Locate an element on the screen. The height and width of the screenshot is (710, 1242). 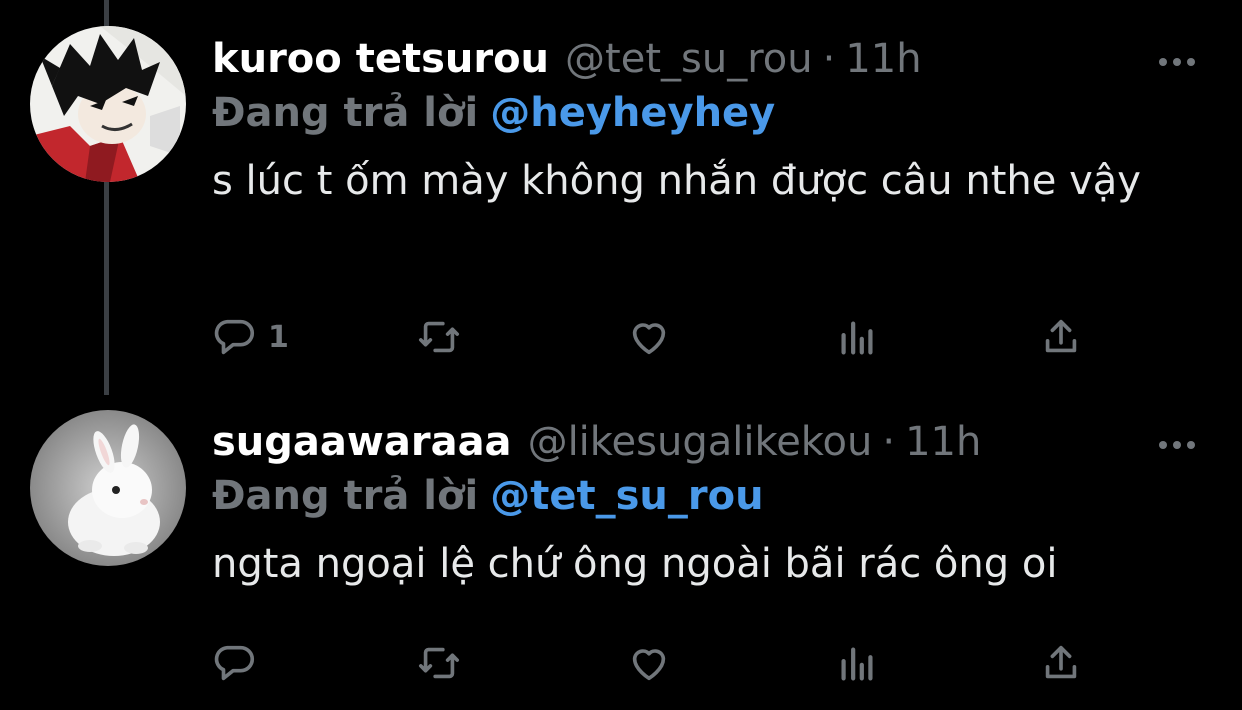
avatar-rabbit-image is located at coordinates (108, 488).